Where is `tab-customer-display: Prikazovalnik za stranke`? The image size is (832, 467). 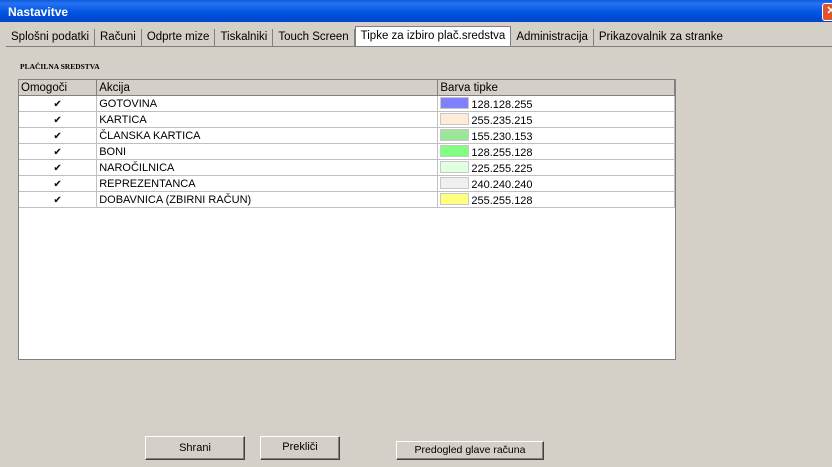 tab-customer-display: Prikazovalnik za stranke is located at coordinates (661, 37).